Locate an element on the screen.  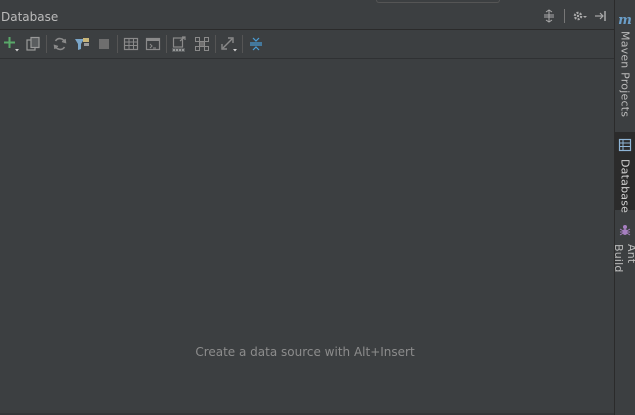
ant-icon is located at coordinates (625, 231).